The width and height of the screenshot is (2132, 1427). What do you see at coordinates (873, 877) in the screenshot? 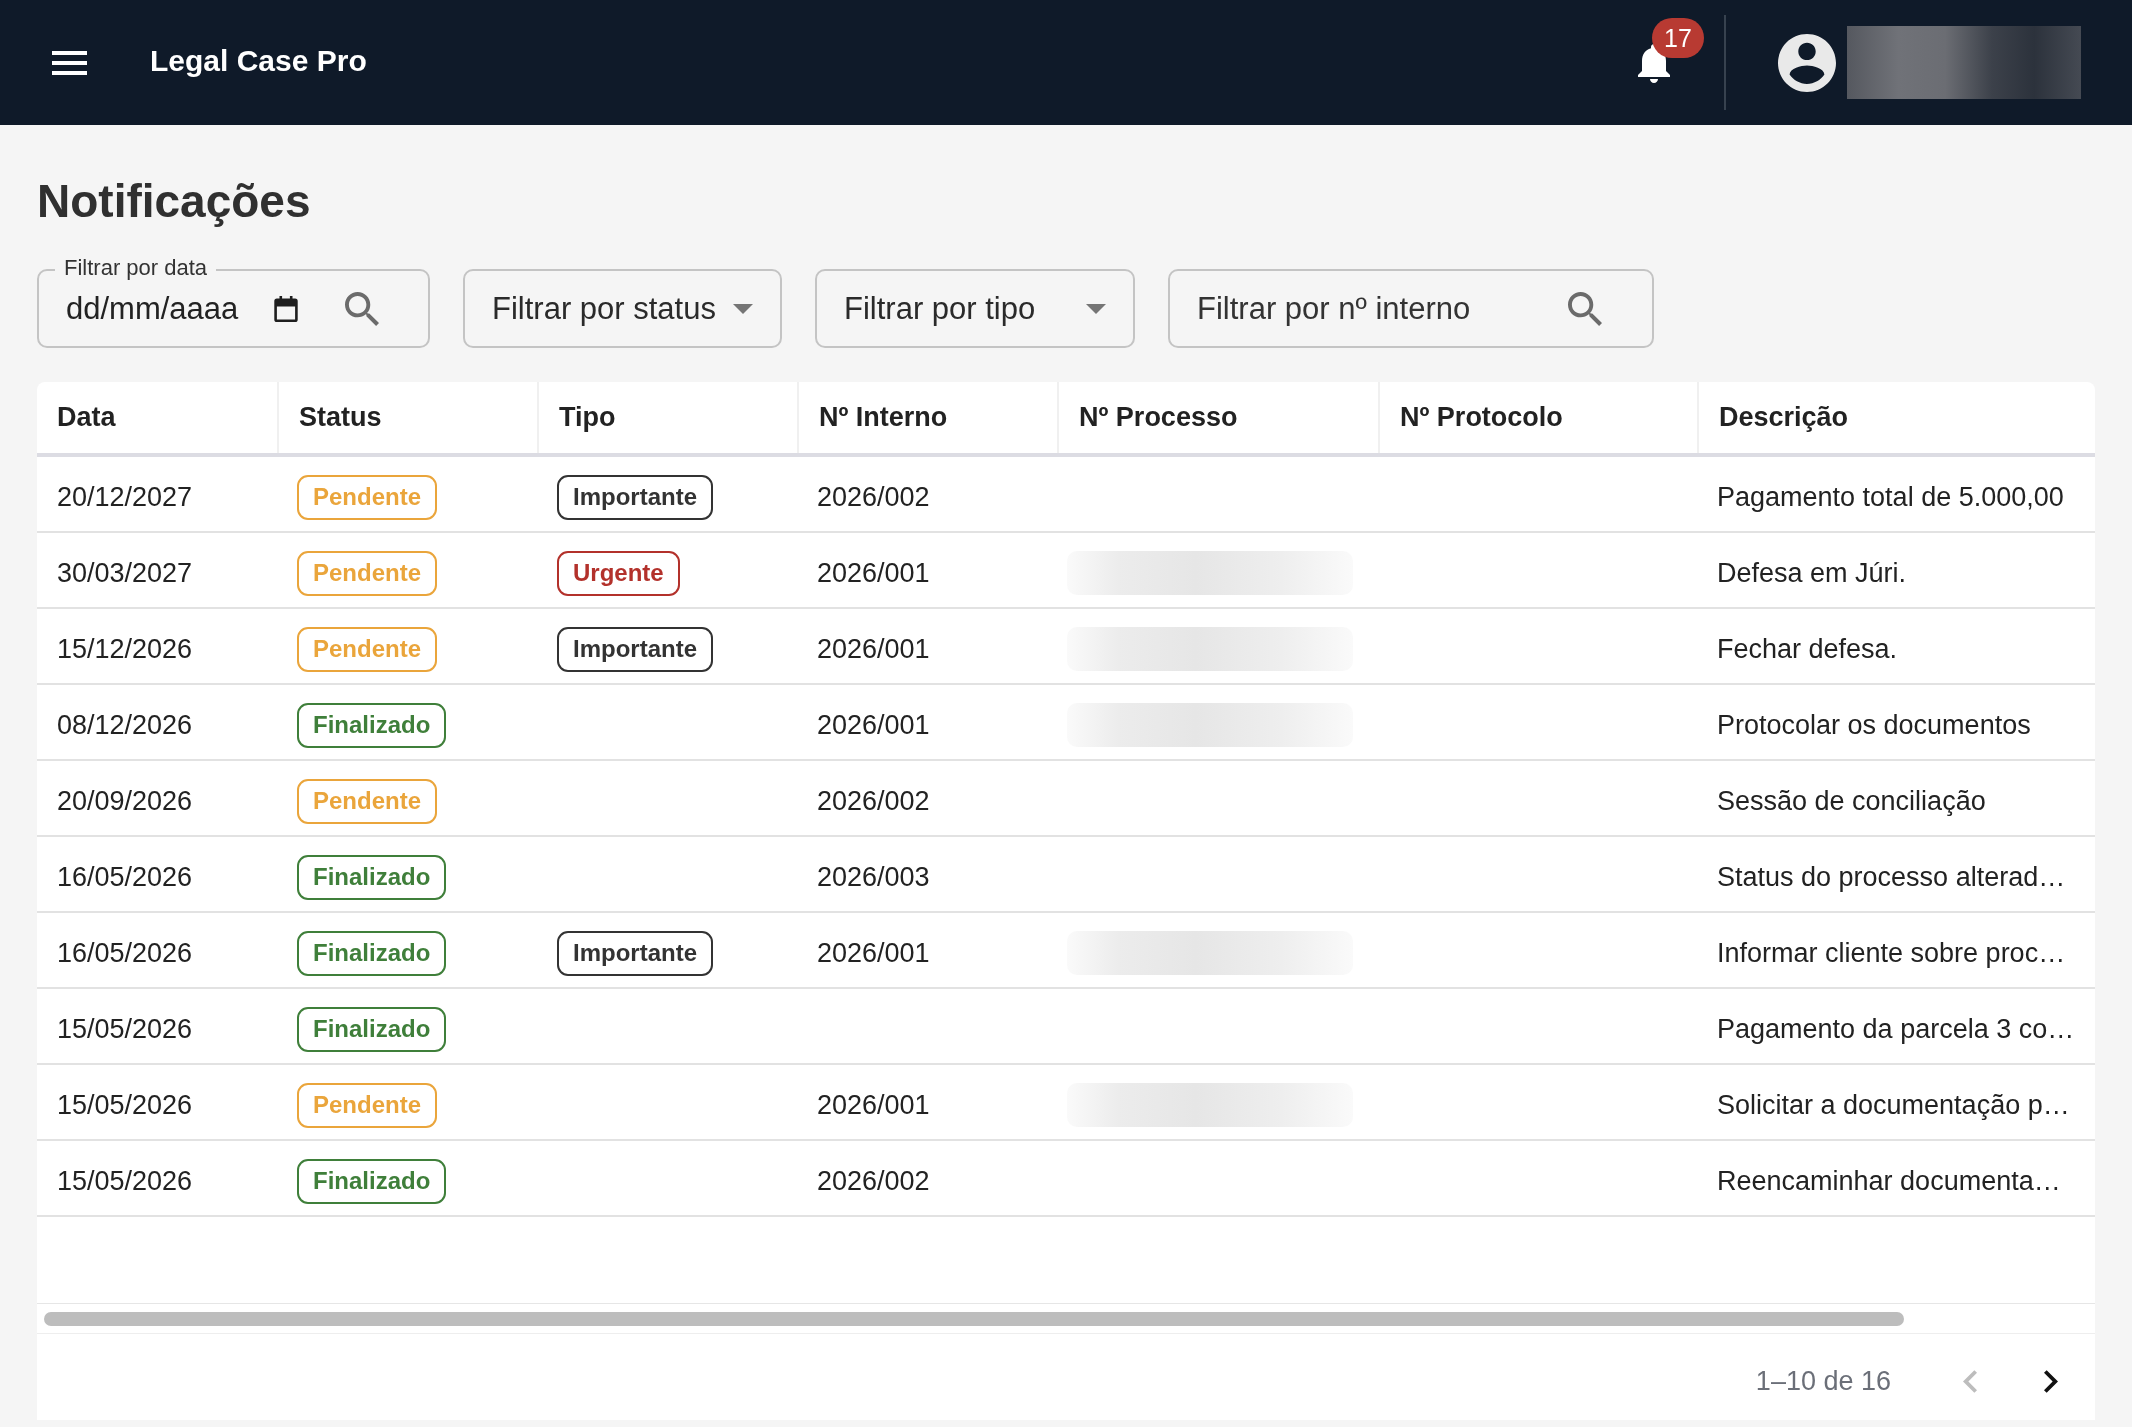
I see `table-cell: 2026/003` at bounding box center [873, 877].